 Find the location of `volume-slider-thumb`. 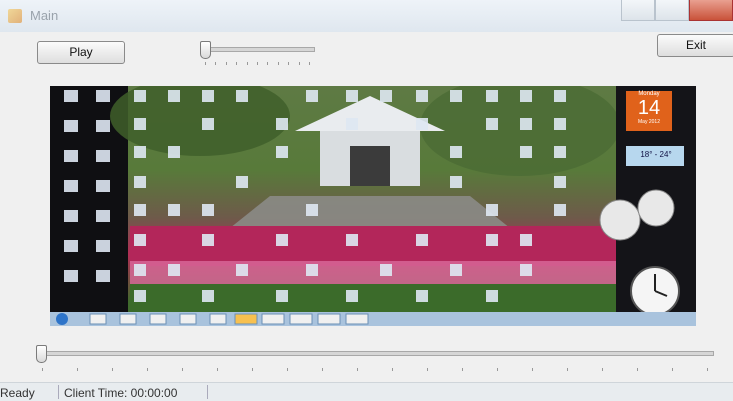

volume-slider-thumb is located at coordinates (205, 50).